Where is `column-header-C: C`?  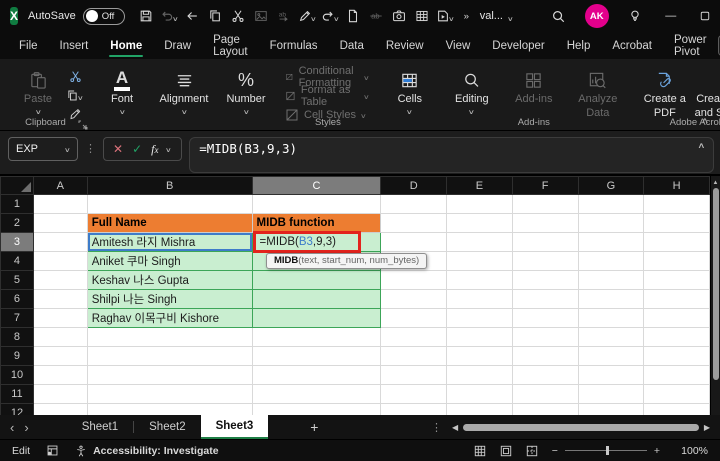 column-header-C: C is located at coordinates (316, 185).